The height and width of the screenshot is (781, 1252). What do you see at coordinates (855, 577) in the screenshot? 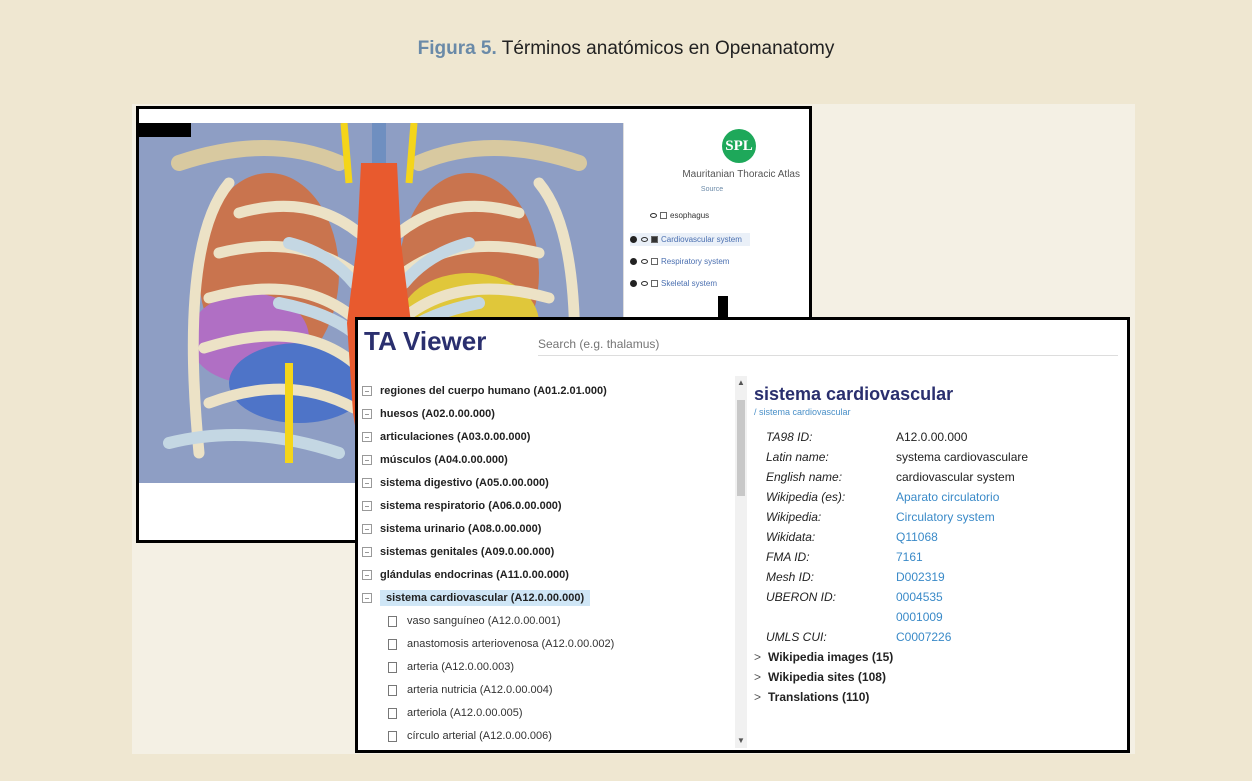
I see `prop-row: Mesh ID: D002319` at bounding box center [855, 577].